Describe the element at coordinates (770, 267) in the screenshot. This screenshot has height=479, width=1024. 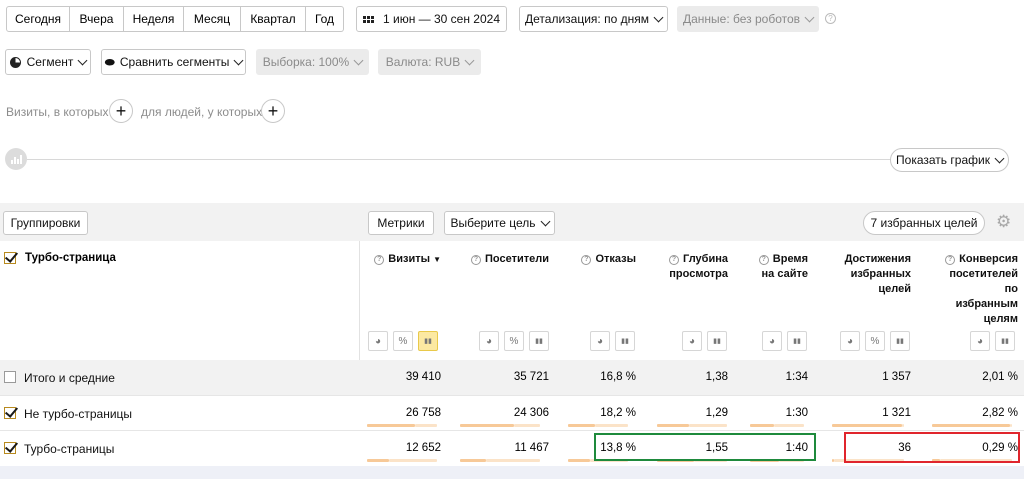
I see `column-header: ? Время на сайте` at that location.